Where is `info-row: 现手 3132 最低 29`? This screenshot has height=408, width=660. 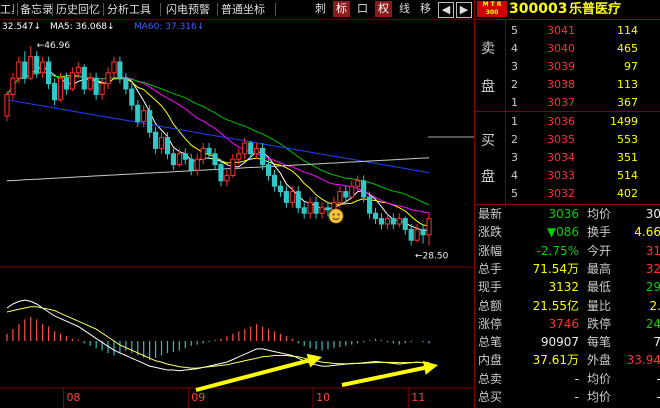
info-row: 现手 3132 最低 29 is located at coordinates (567, 287).